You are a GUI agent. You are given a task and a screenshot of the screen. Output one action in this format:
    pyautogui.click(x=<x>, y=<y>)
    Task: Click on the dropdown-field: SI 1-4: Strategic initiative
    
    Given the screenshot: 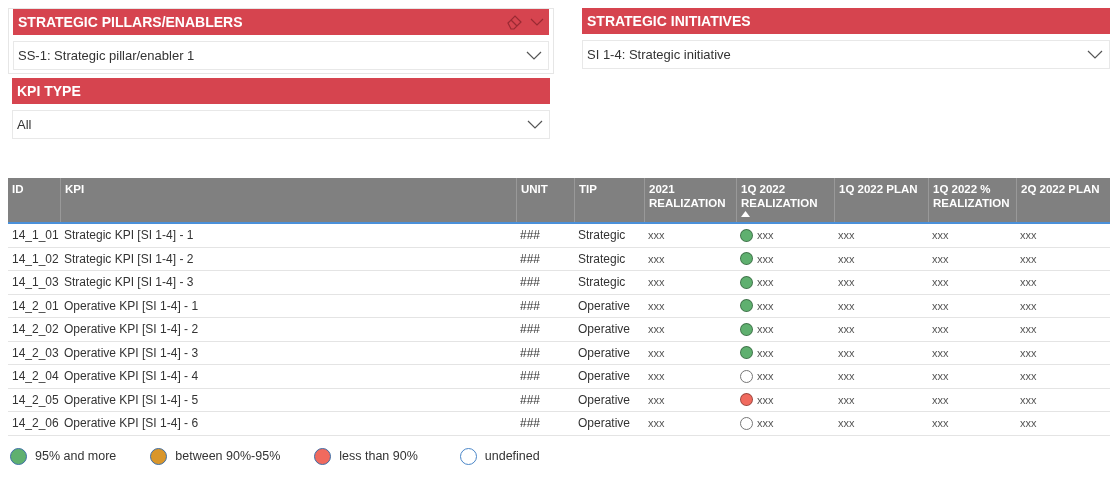 What is the action you would take?
    pyautogui.click(x=846, y=54)
    